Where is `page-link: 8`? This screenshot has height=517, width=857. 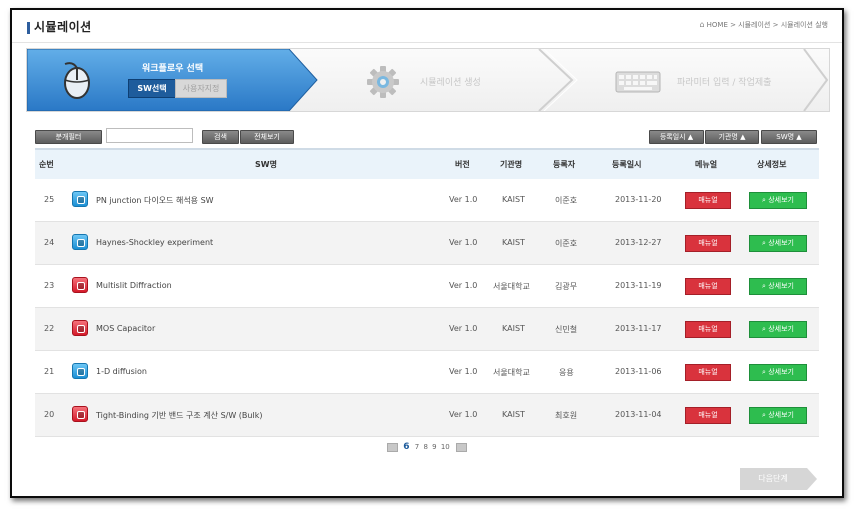
page-link: 8 is located at coordinates (425, 447).